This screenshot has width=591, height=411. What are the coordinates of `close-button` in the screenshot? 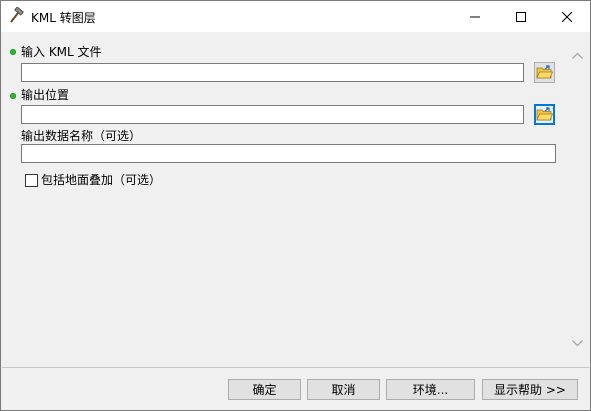 It's located at (567, 16).